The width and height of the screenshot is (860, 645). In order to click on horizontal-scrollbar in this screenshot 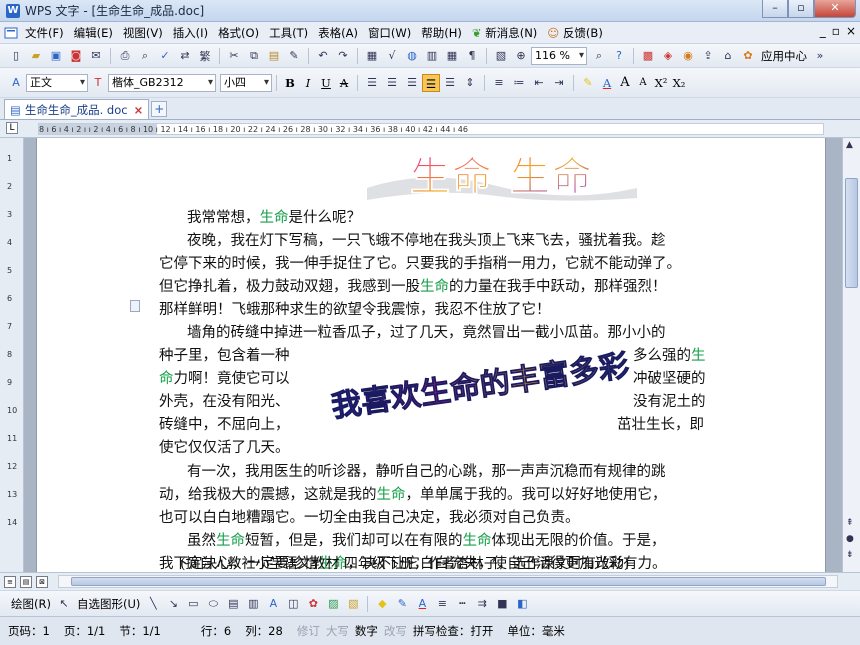, I will do `click(448, 581)`.